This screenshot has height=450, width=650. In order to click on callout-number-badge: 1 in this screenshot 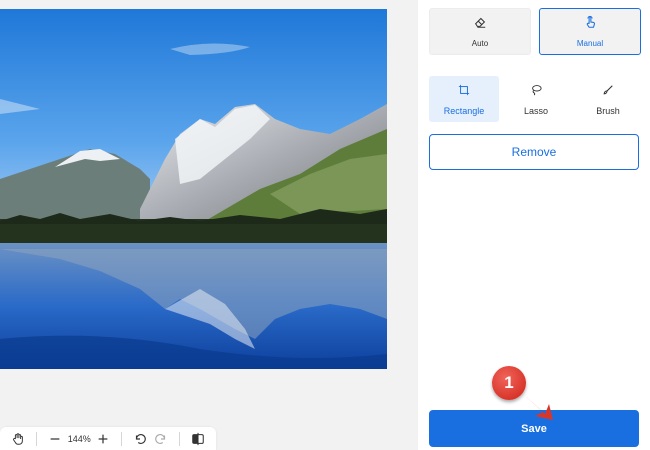, I will do `click(509, 383)`.